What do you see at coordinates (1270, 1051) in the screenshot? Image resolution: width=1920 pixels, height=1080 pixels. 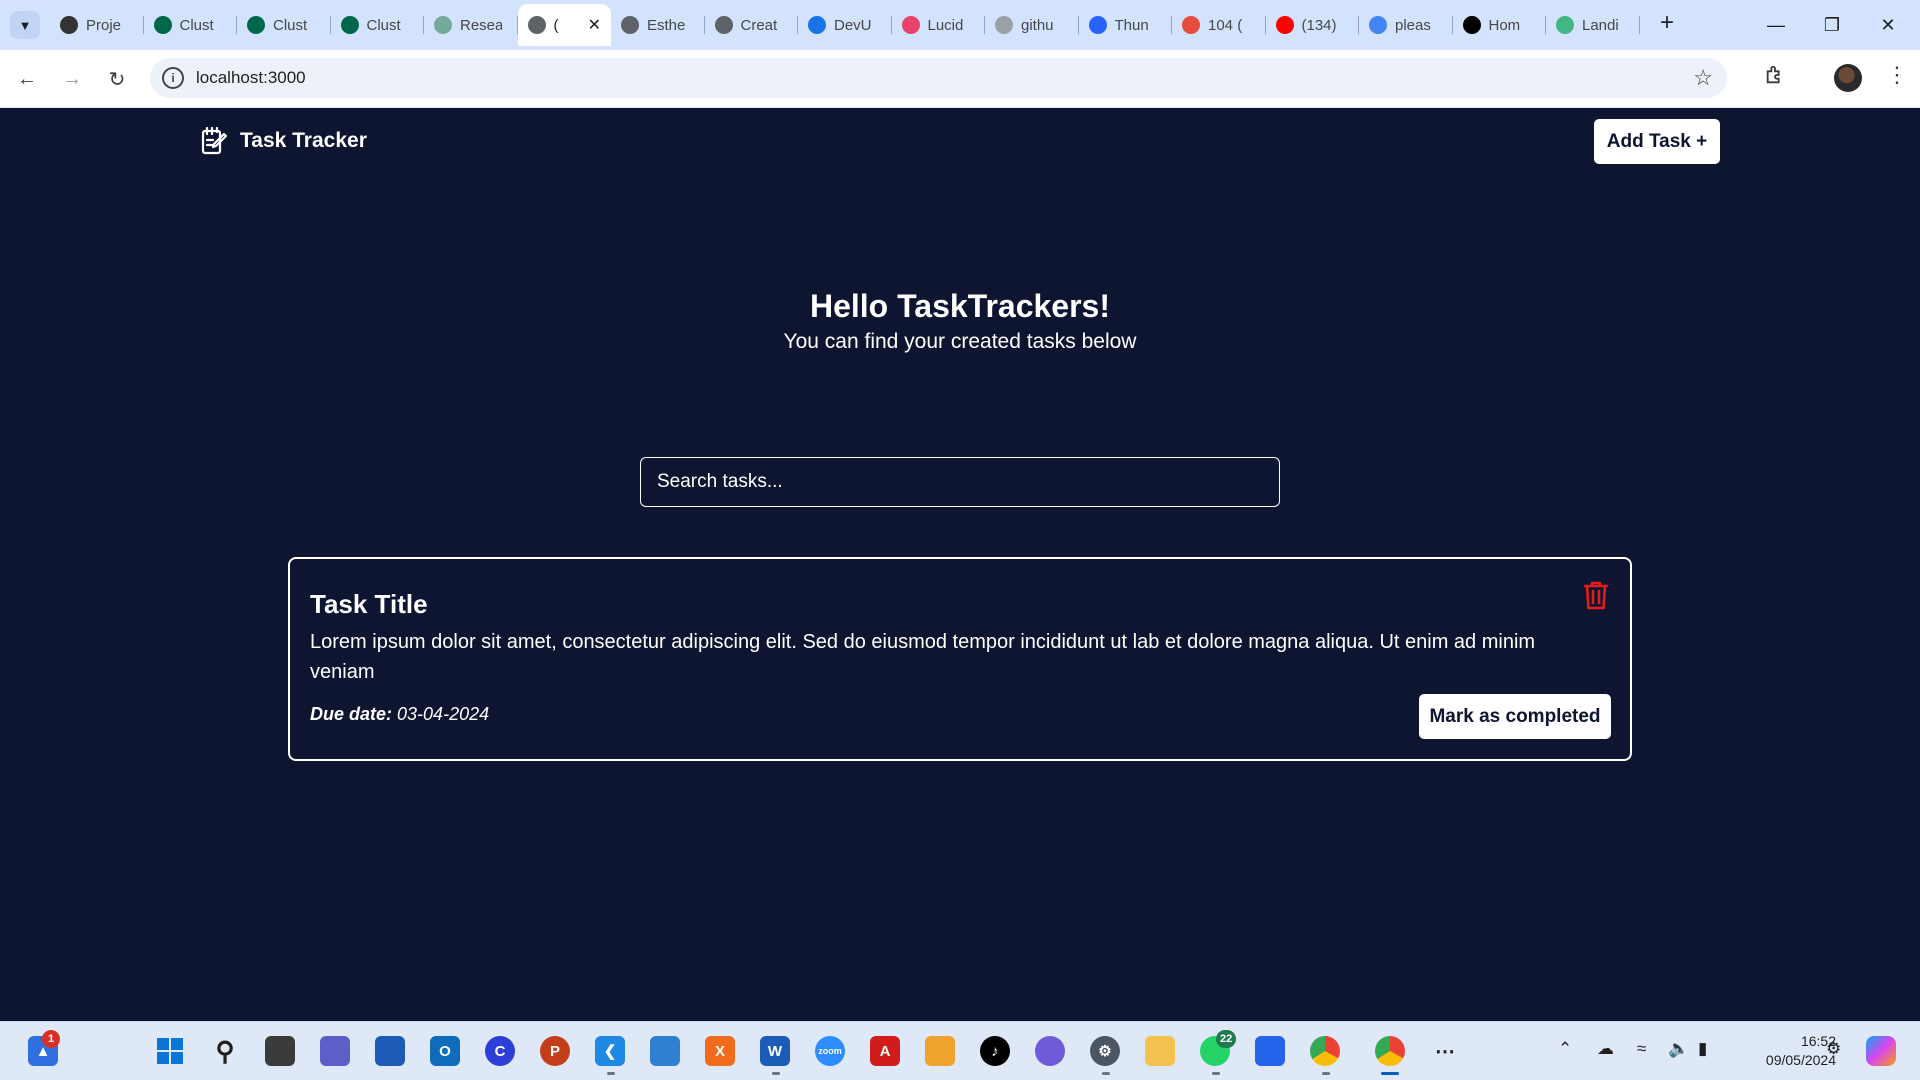 I see `notepad-icon` at bounding box center [1270, 1051].